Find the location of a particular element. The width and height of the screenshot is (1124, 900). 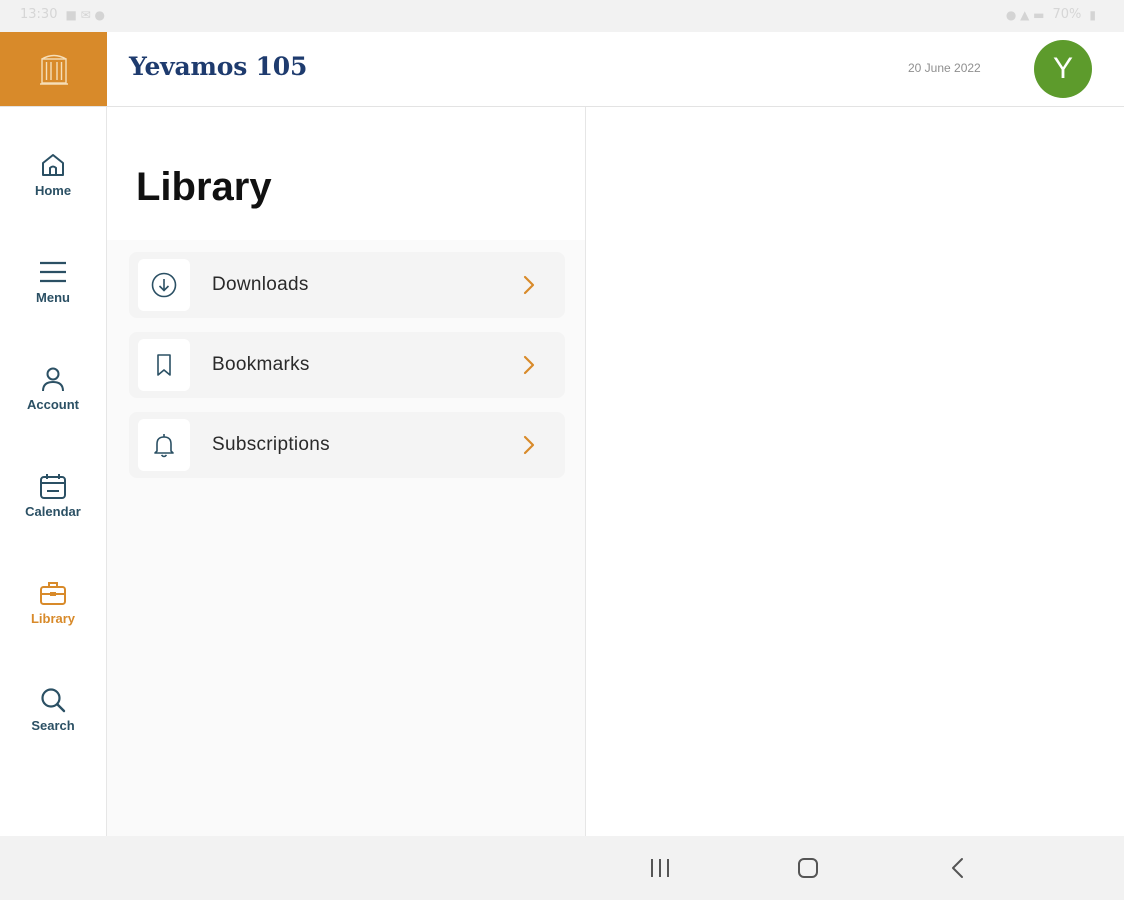

library-item-subscriptions: Subscriptions is located at coordinates (347, 445).